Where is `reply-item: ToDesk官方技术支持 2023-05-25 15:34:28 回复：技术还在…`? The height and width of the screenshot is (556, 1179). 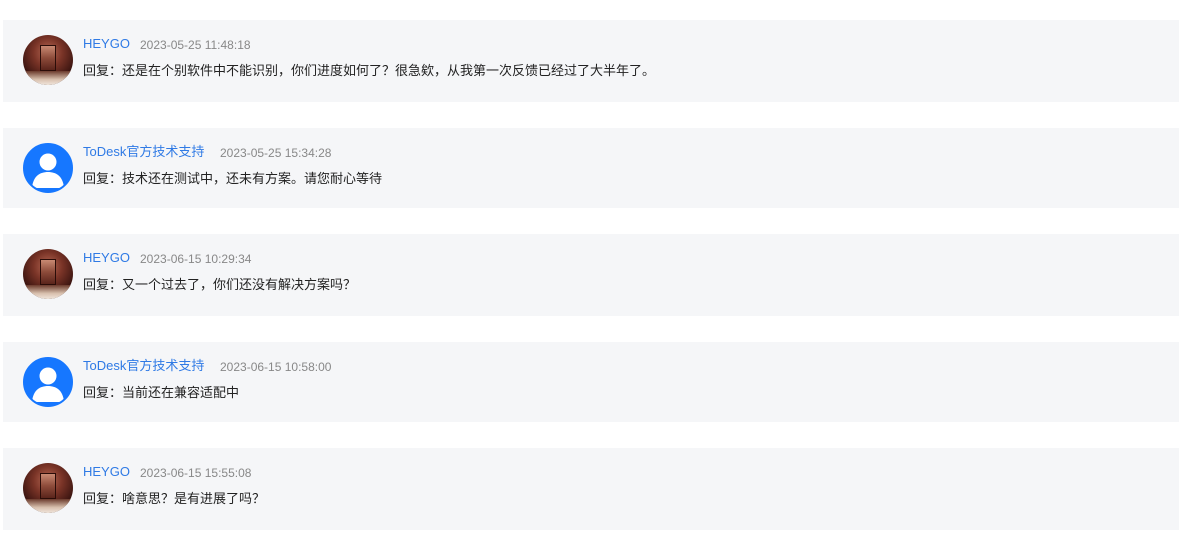 reply-item: ToDesk官方技术支持 2023-05-25 15:34:28 回复：技术还在… is located at coordinates (591, 168).